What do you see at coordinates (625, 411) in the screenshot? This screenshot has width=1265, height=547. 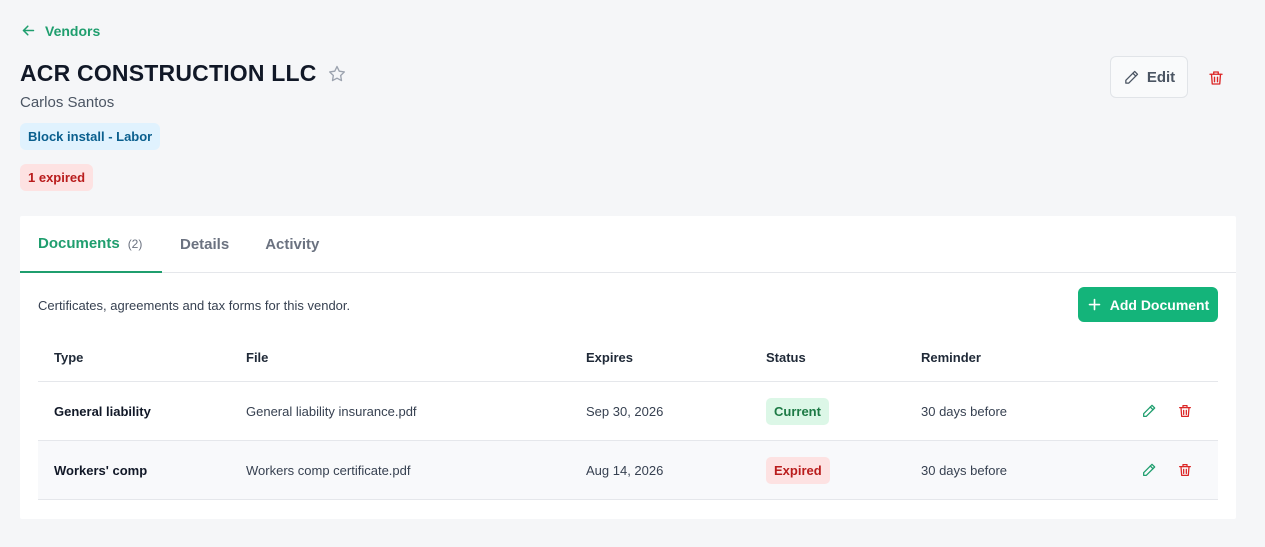 I see `document-expires: Sep 30, 2026` at bounding box center [625, 411].